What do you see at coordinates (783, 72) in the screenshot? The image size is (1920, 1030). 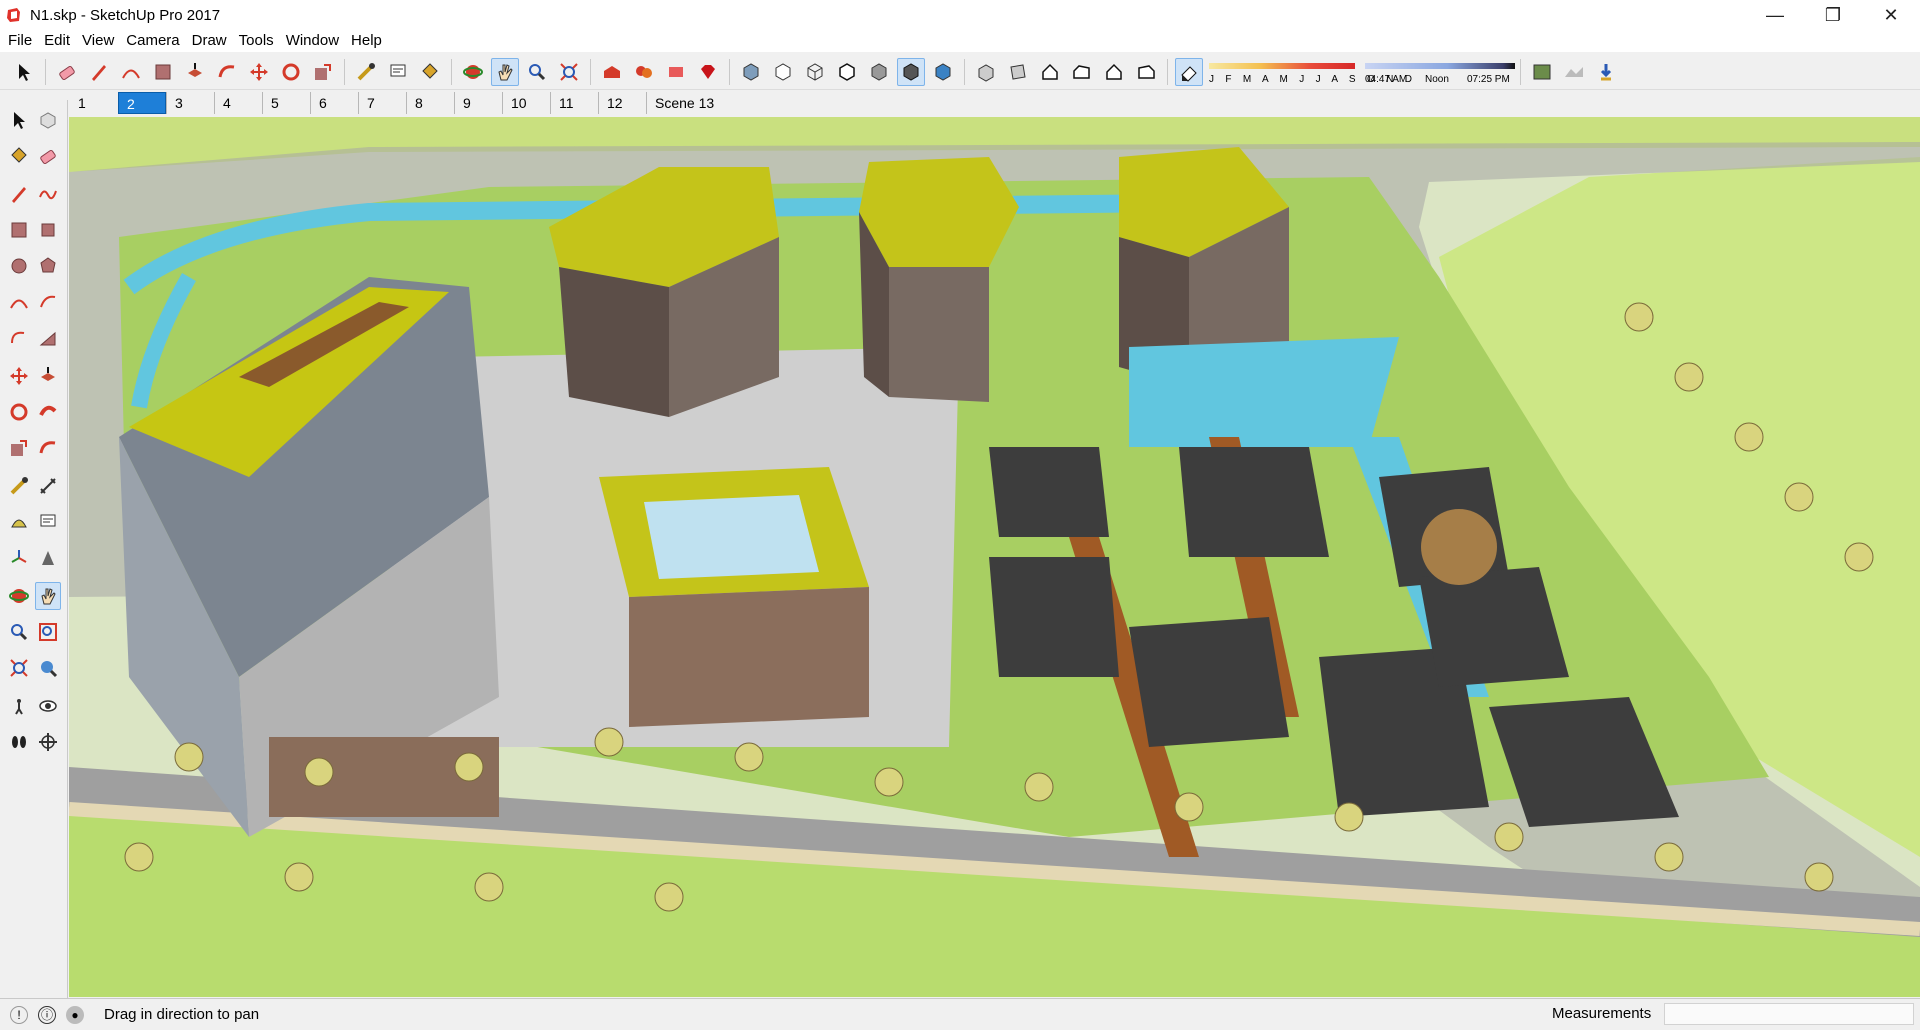 I see `back-edges-button` at bounding box center [783, 72].